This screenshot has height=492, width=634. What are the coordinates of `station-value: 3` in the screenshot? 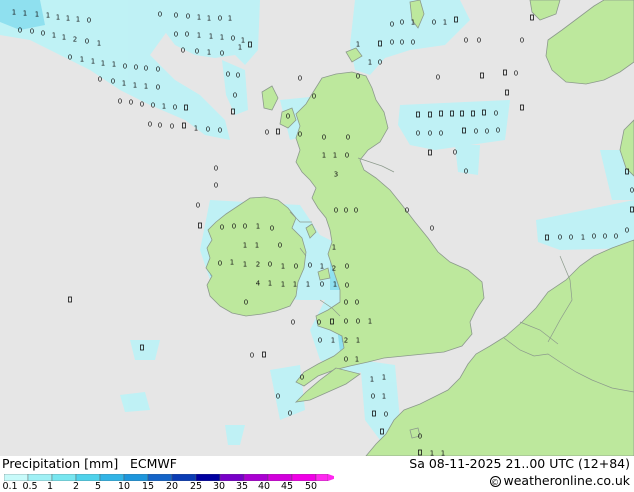 It's located at (336, 175).